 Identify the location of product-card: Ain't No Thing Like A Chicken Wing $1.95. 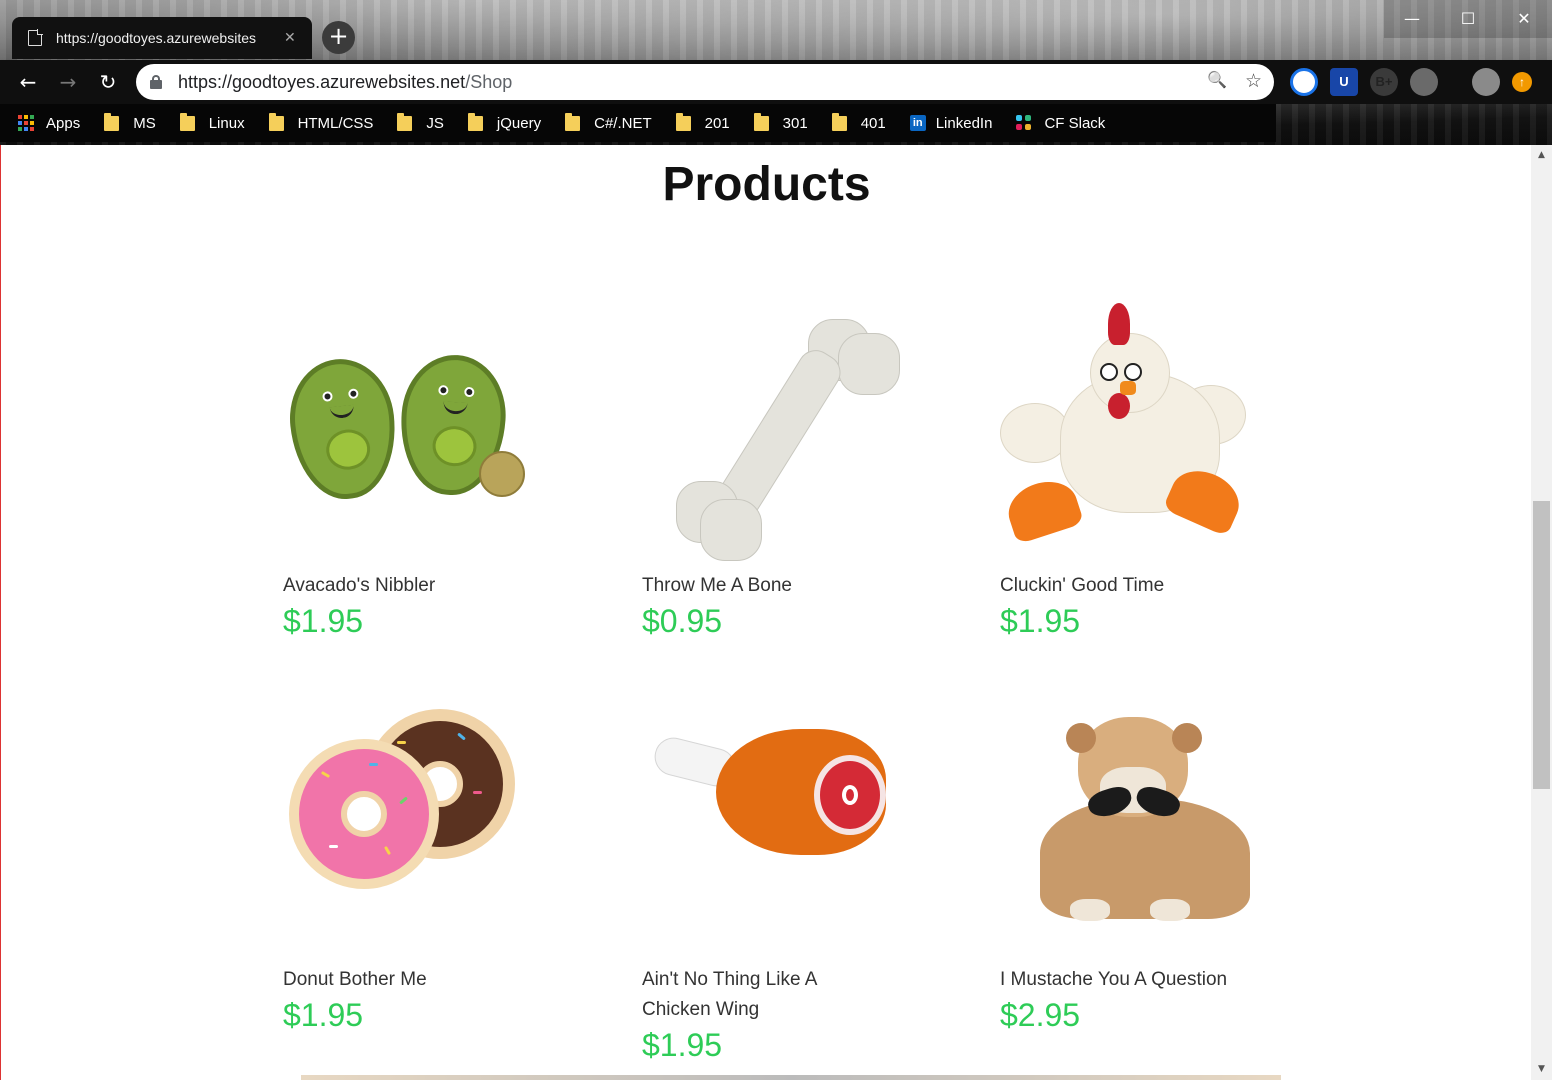
(792, 887).